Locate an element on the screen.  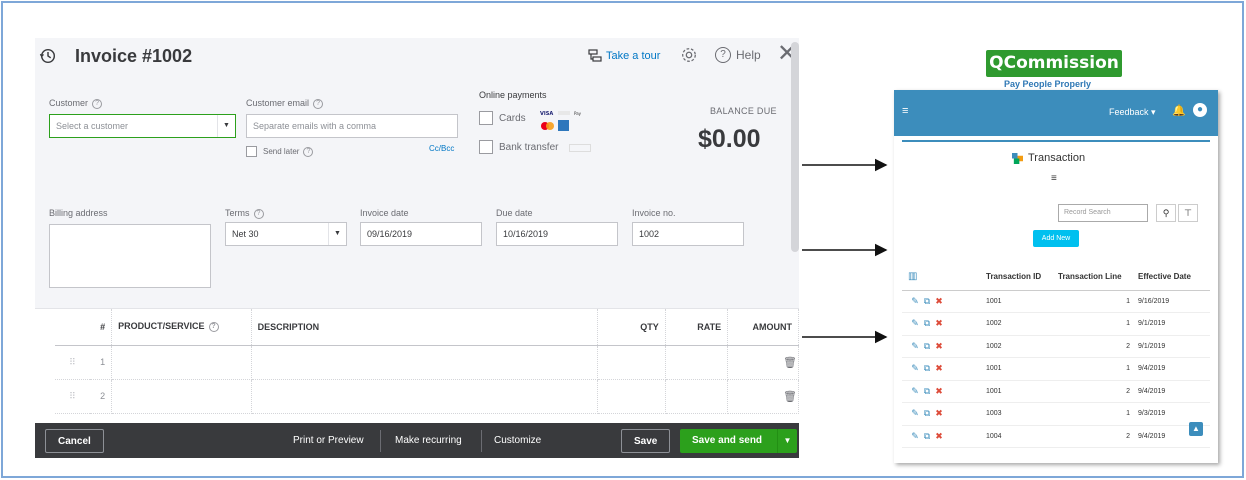
column-header: Transaction ID is located at coordinates (1022, 277).